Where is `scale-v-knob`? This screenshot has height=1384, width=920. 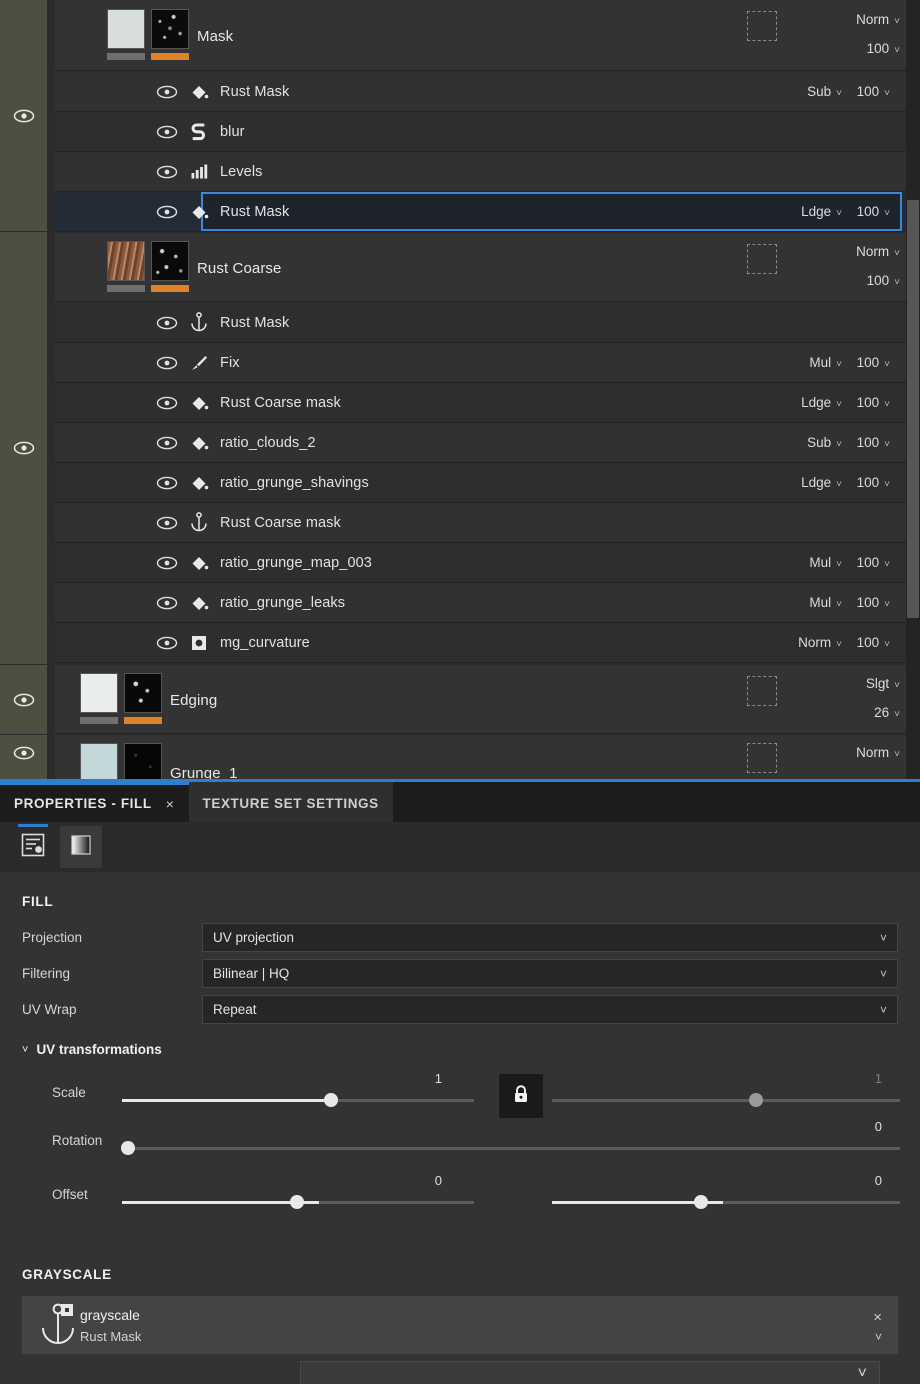
scale-v-knob is located at coordinates (756, 1100).